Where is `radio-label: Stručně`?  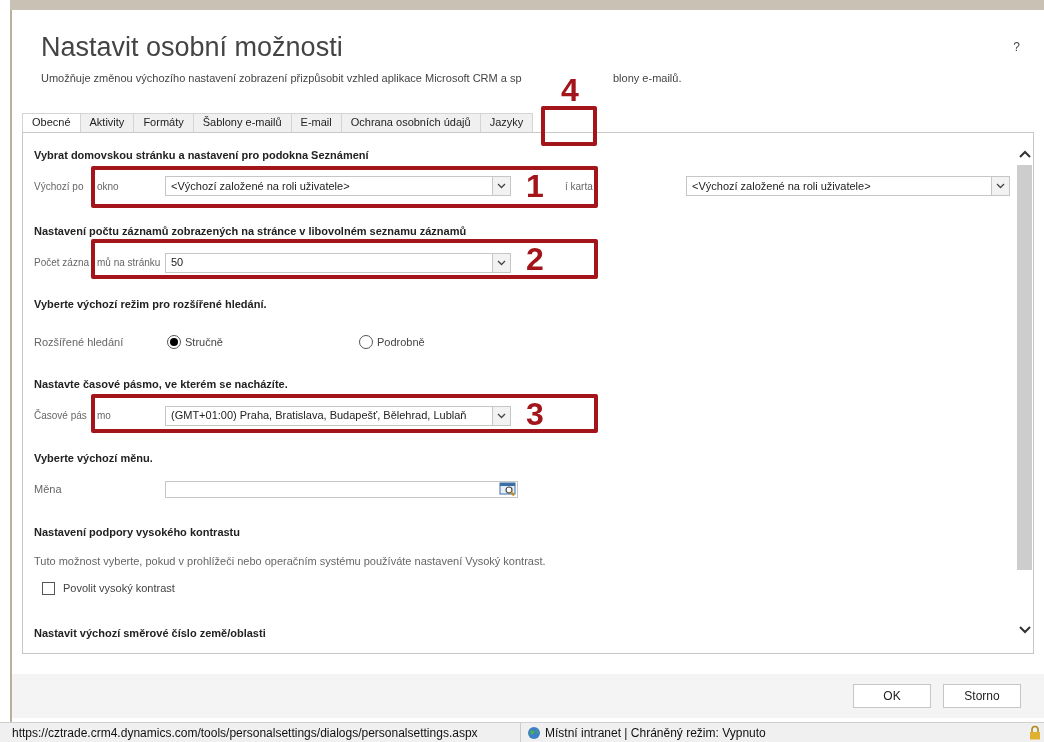 radio-label: Stručně is located at coordinates (204, 342).